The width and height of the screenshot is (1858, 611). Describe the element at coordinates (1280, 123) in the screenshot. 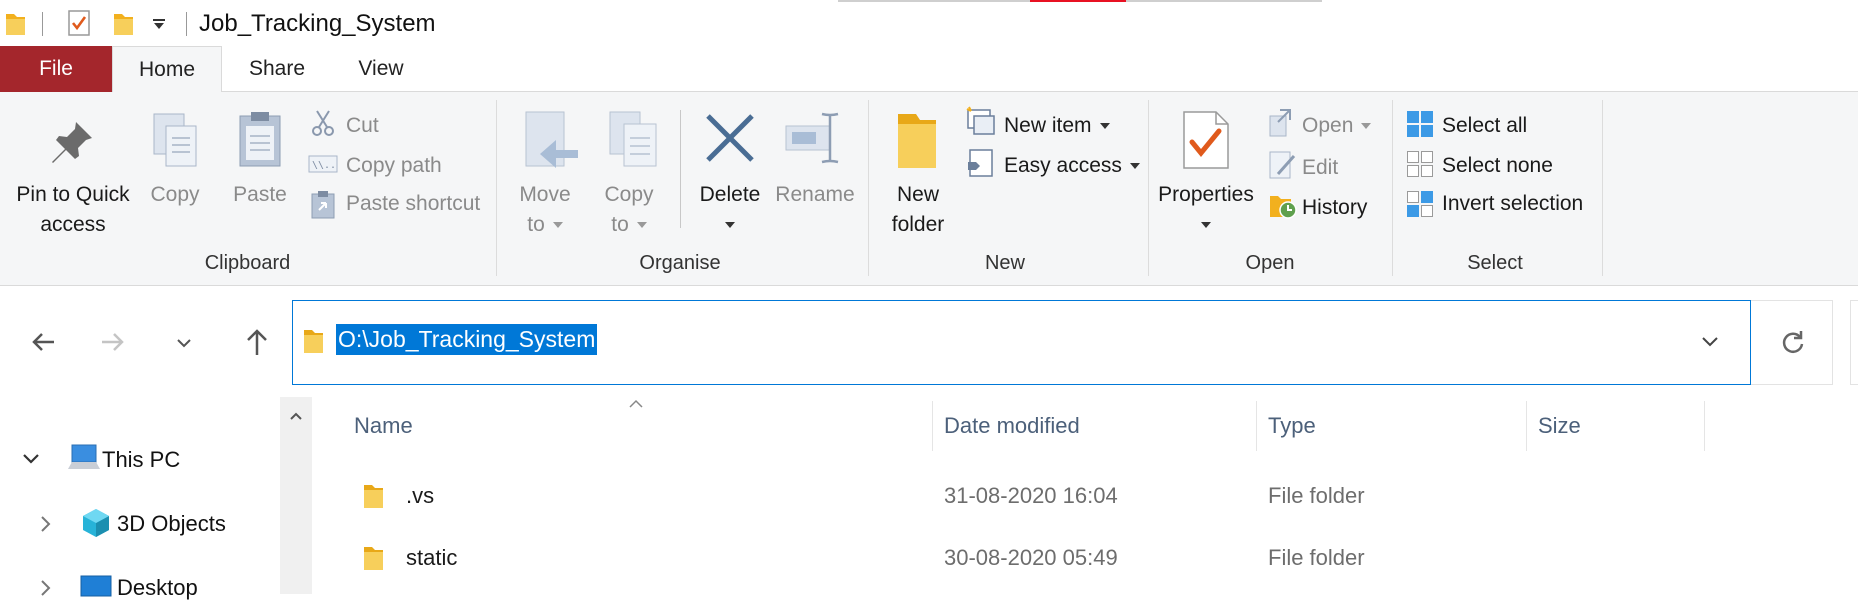

I see `open-icon` at that location.